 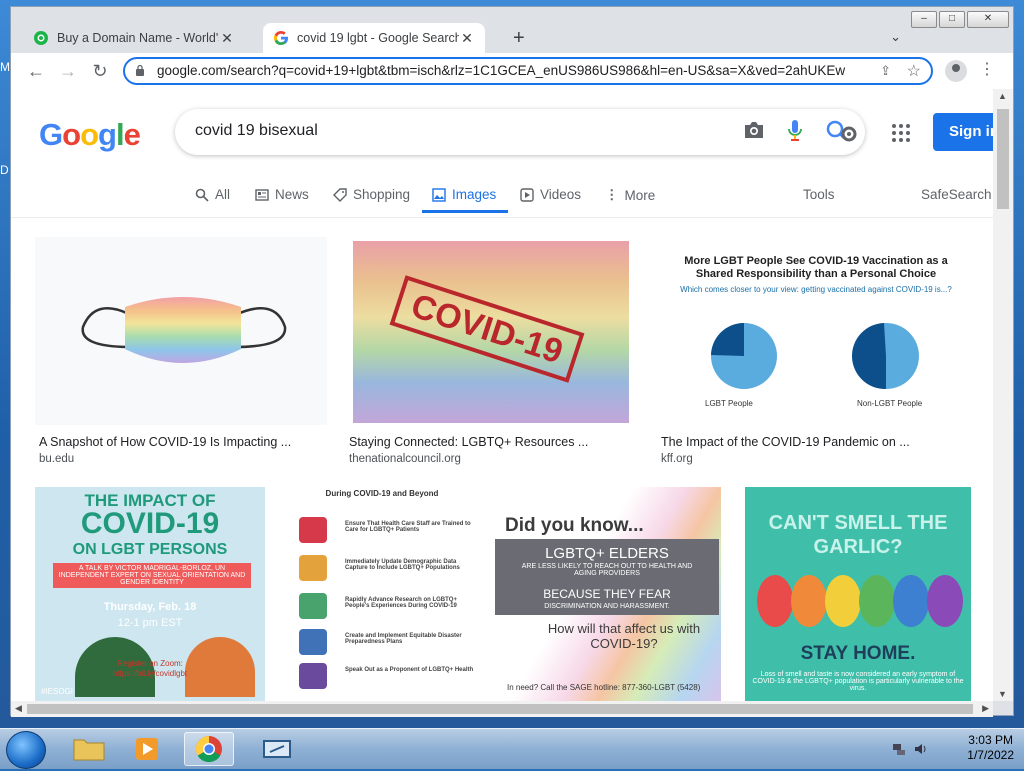 I want to click on vertical-scroll-thumb, so click(x=1003, y=159).